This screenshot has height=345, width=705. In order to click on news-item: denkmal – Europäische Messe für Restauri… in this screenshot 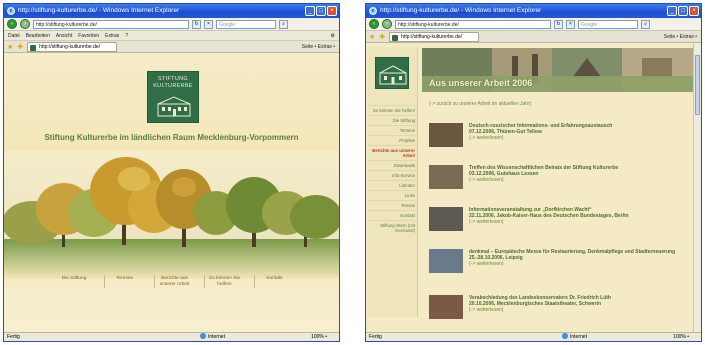, I will do `click(559, 264)`.